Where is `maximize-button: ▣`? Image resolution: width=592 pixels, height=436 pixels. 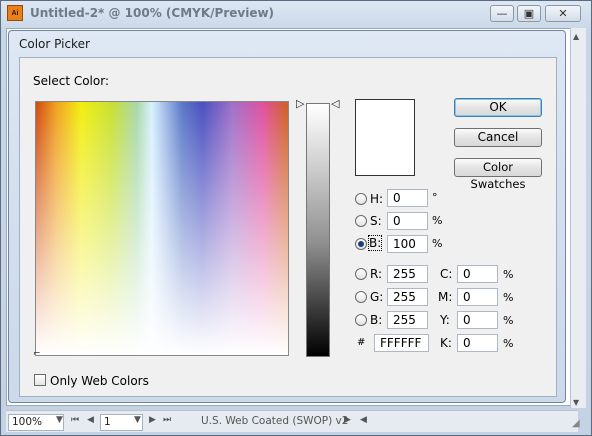 maximize-button: ▣ is located at coordinates (529, 13).